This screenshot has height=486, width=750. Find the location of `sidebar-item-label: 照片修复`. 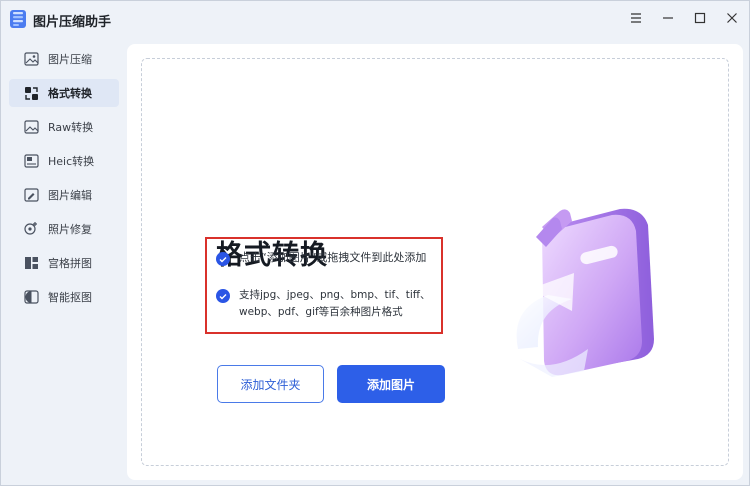

sidebar-item-label: 照片修复 is located at coordinates (70, 229).